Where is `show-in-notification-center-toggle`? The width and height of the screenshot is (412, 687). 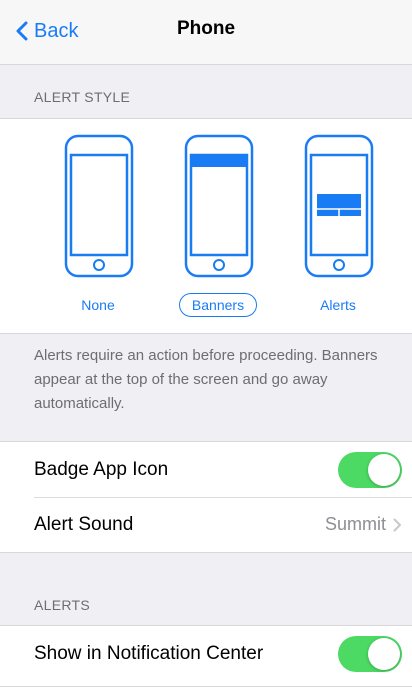 show-in-notification-center-toggle is located at coordinates (370, 654).